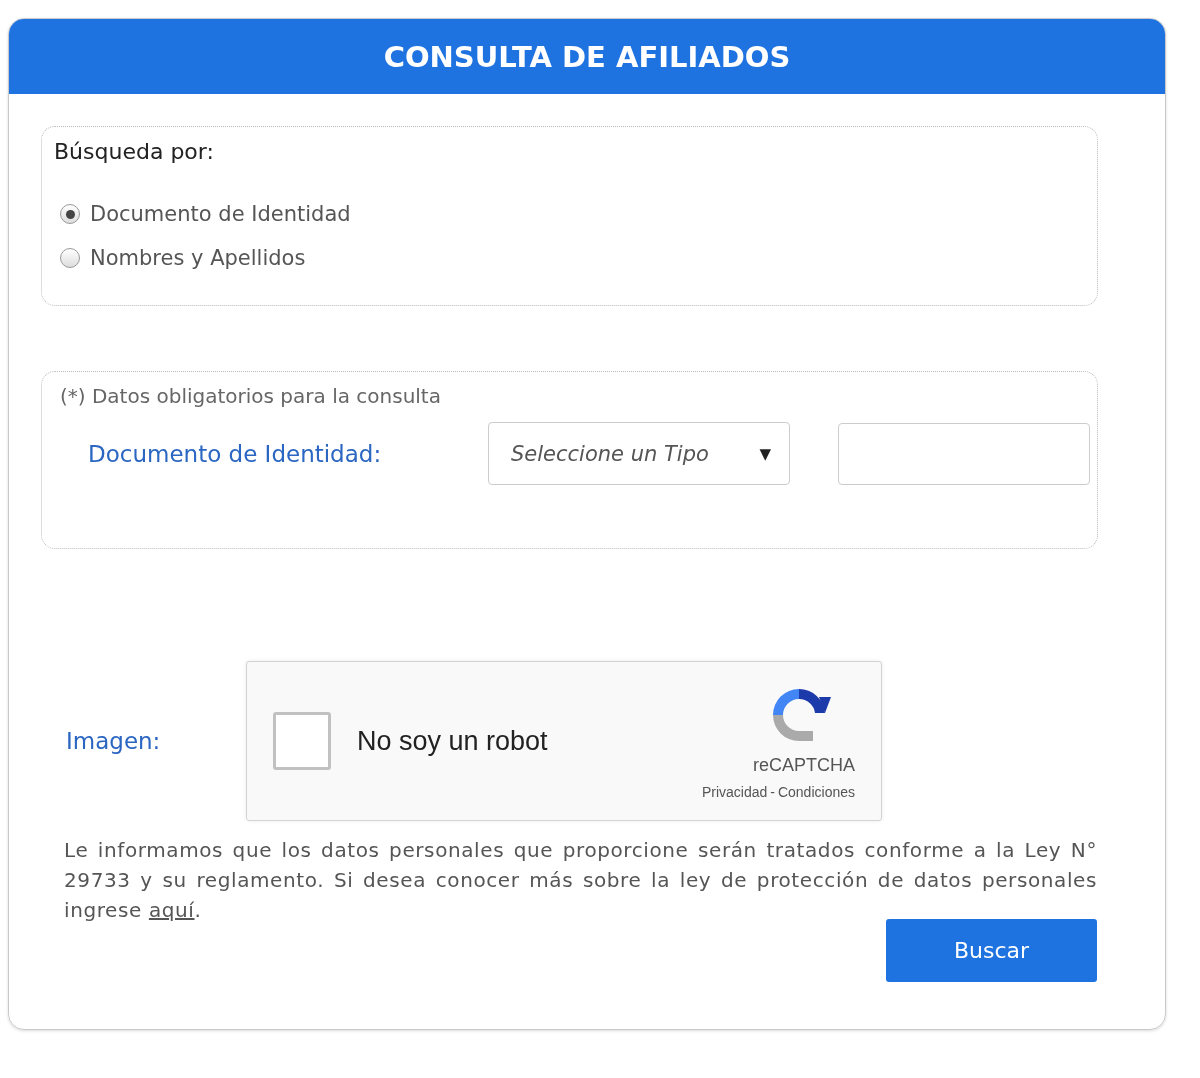 This screenshot has width=1200, height=1078. Describe the element at coordinates (235, 453) in the screenshot. I see `field-label: Documento de Identidad:` at that location.